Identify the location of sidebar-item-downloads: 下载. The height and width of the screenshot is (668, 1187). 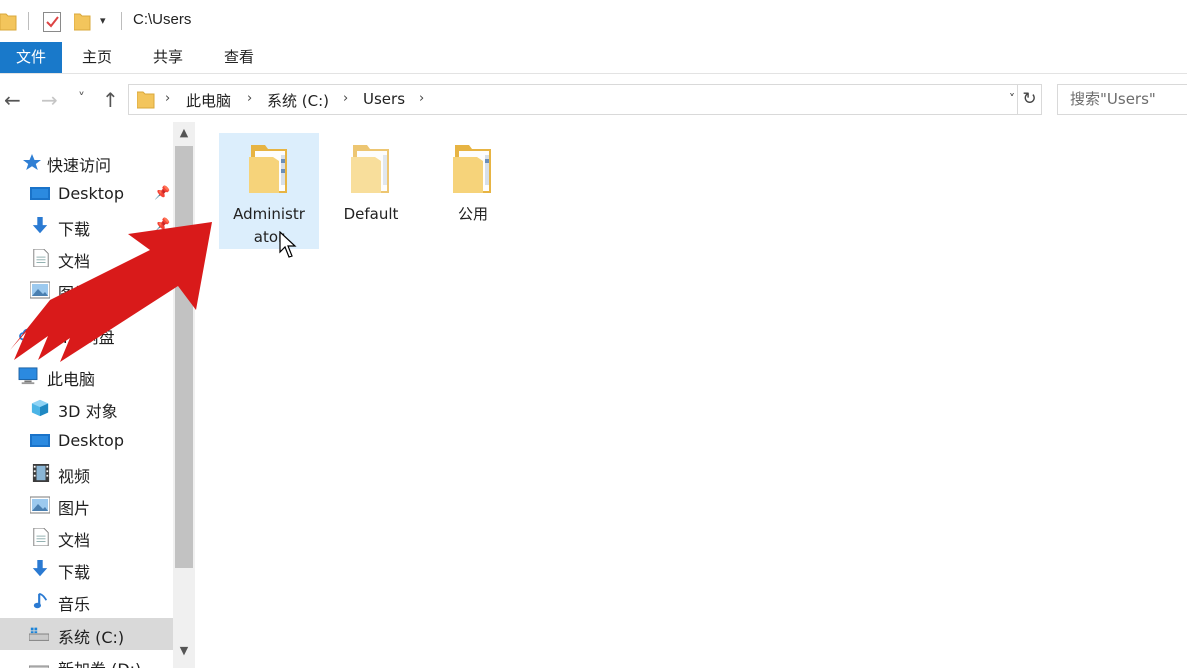
(86, 569).